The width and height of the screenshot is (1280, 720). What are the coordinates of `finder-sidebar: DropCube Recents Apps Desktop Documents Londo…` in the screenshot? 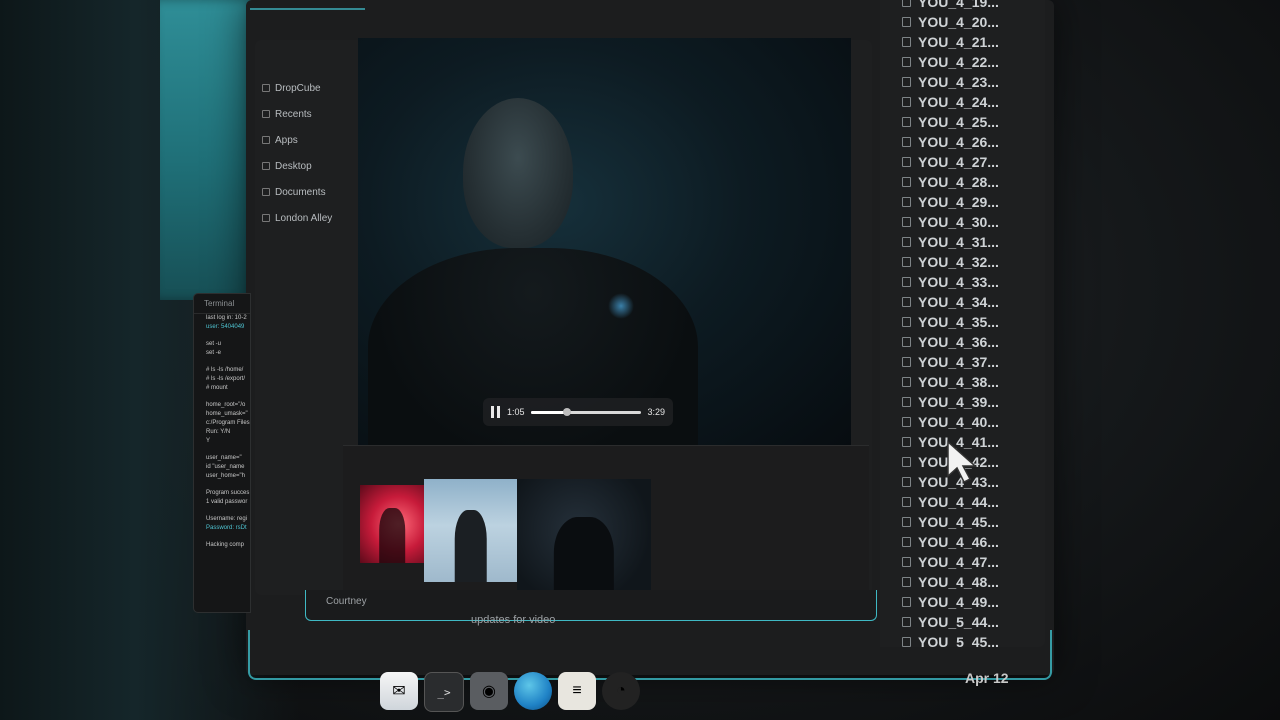 It's located at (307, 153).